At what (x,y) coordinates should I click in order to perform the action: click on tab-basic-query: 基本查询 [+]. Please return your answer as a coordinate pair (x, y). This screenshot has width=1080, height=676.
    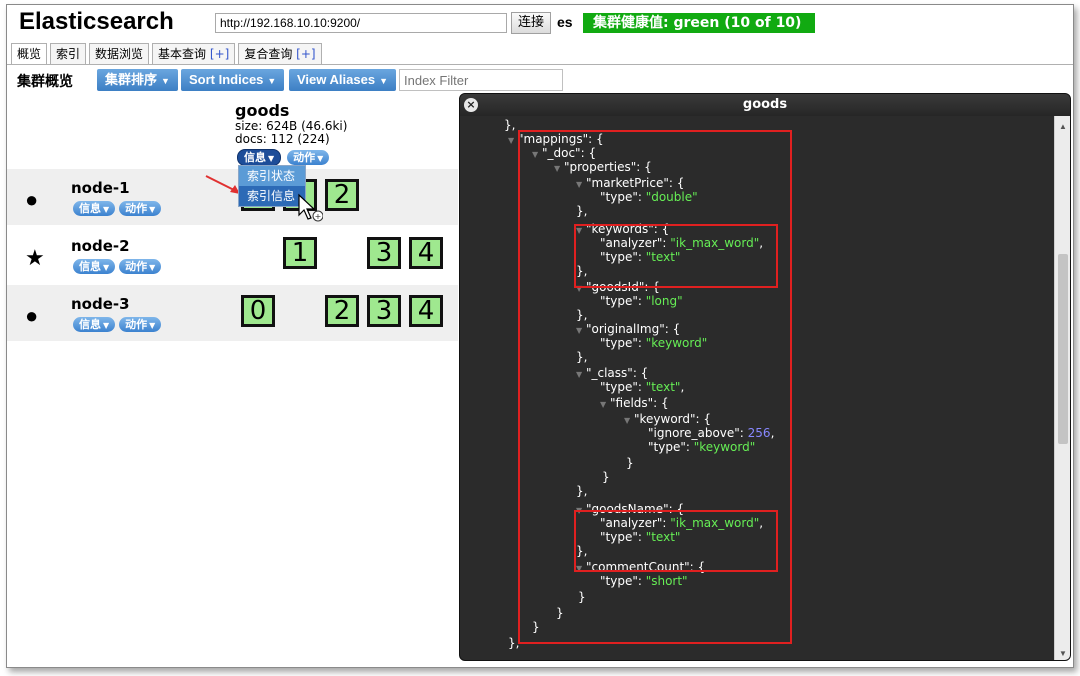
    Looking at the image, I should click on (194, 53).